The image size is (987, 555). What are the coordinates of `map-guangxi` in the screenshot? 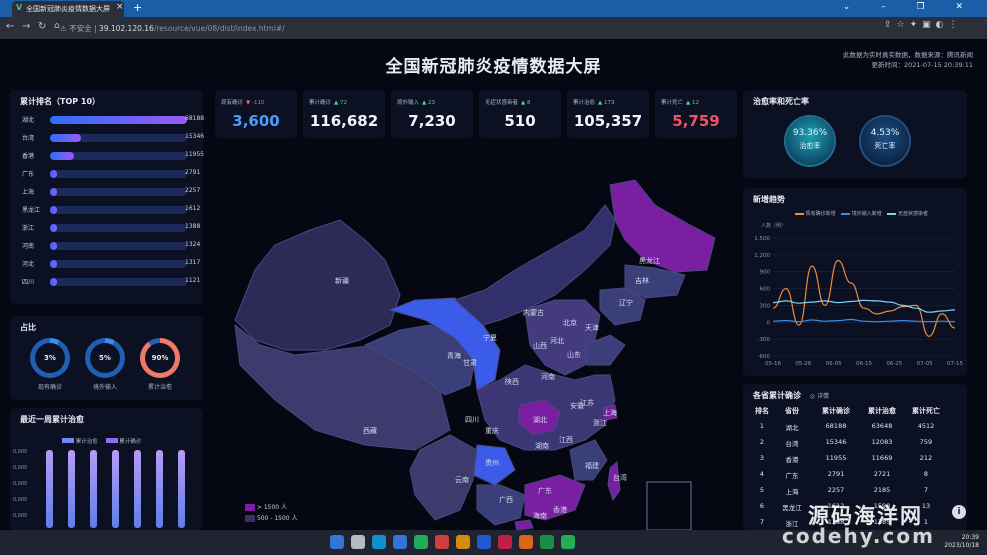 It's located at (501, 505).